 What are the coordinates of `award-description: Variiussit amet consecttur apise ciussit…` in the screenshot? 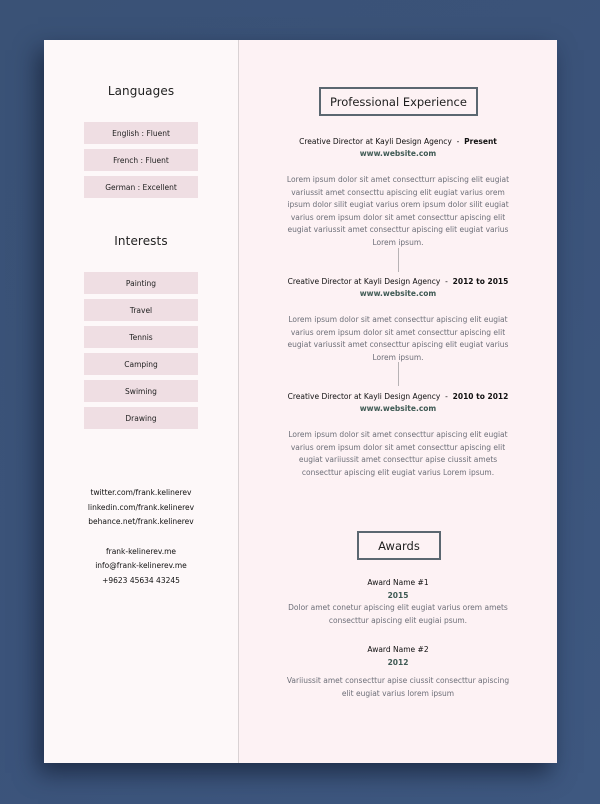 It's located at (398, 687).